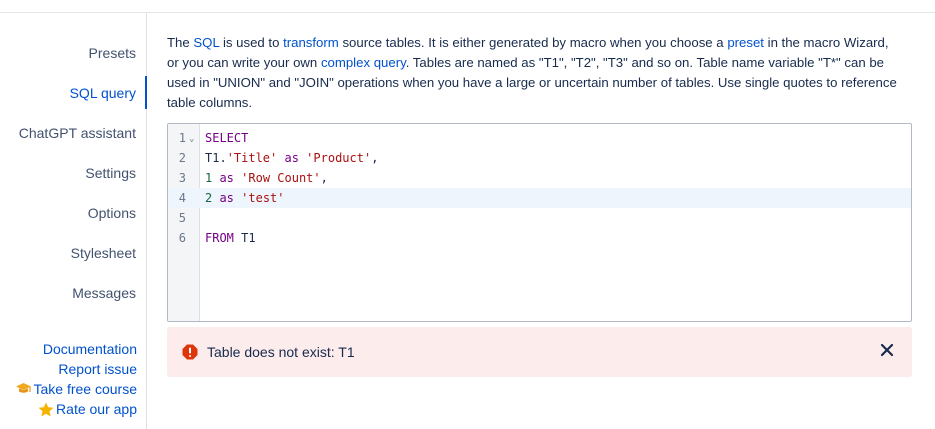  I want to click on code-token: 'test', so click(263, 198).